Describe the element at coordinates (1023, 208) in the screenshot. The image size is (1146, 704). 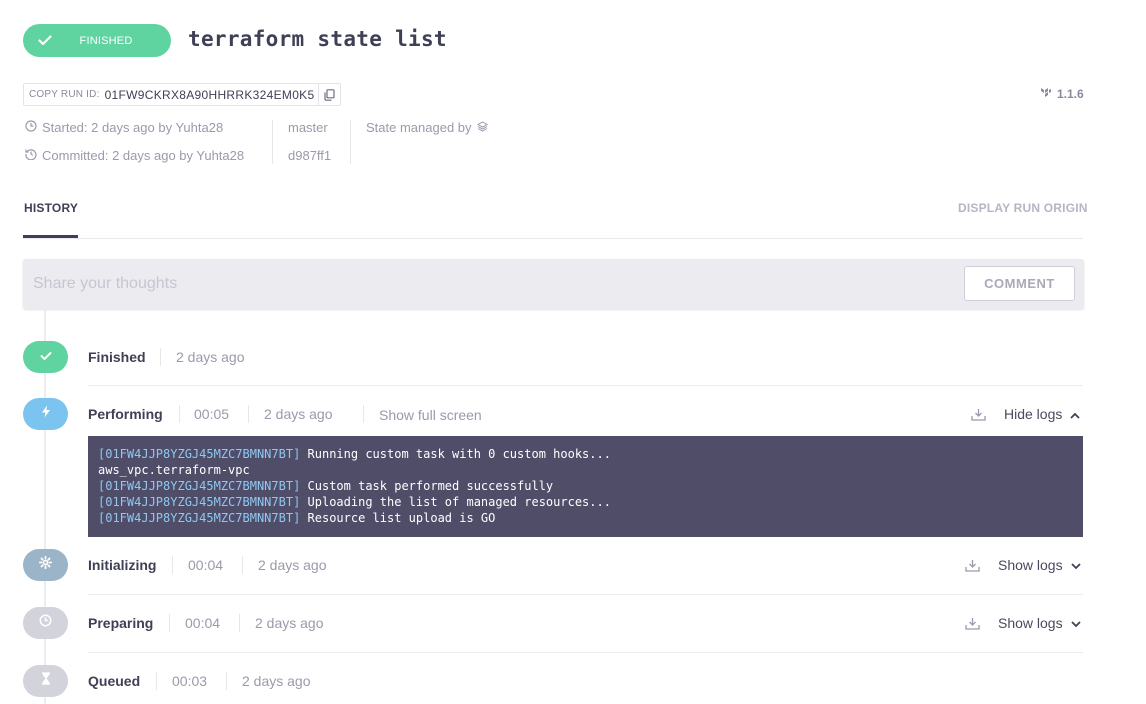
I see `display-run-origin-link: DISPLAY RUN ORIGIN` at that location.